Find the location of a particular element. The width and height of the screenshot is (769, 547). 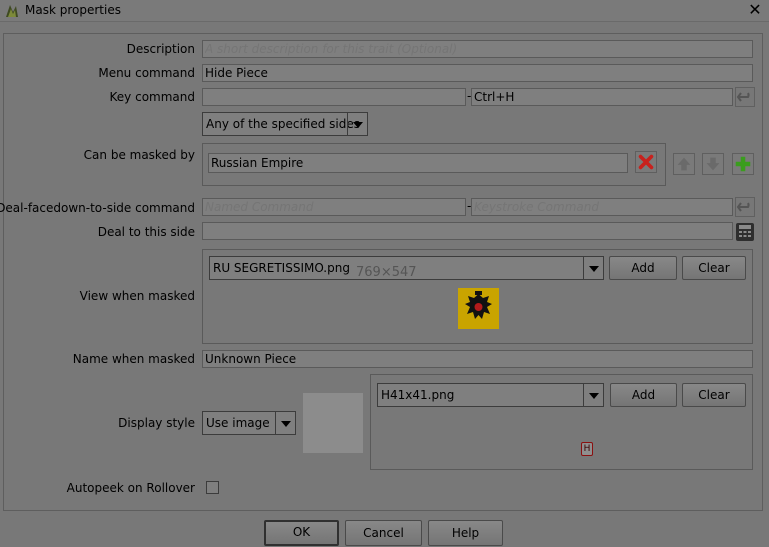

deal-facedown-keystroke-input is located at coordinates (602, 207).